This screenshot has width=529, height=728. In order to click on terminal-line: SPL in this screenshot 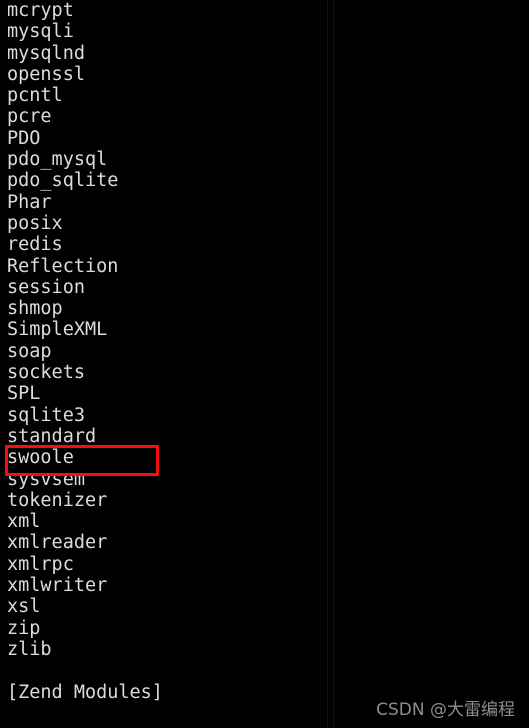, I will do `click(24, 394)`.